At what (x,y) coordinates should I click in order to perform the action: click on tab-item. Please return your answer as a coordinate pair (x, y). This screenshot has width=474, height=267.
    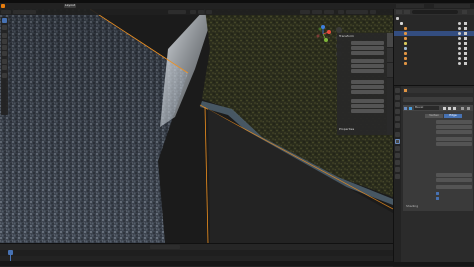
    Looking at the image, I should click on (390, 40).